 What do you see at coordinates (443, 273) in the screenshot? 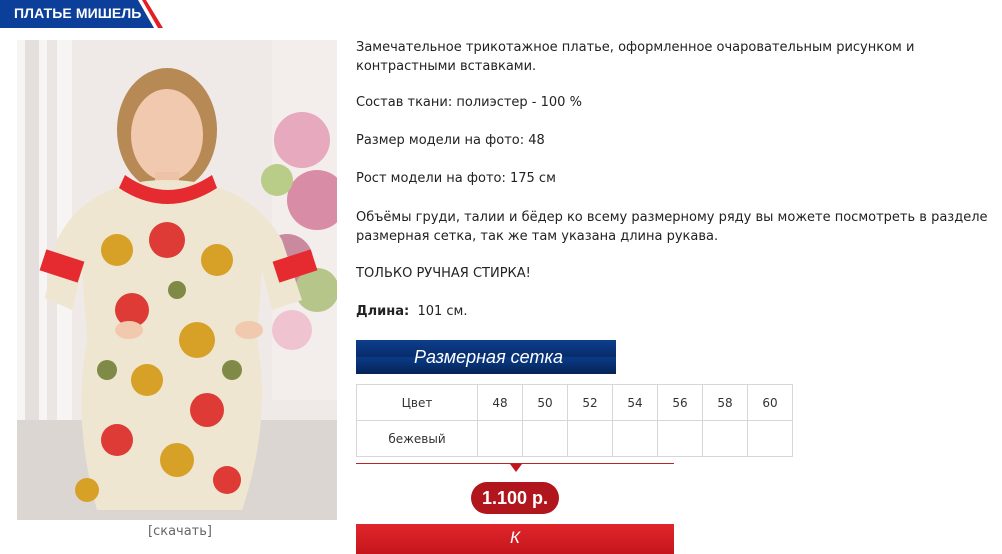
I see `care-instructions: ТОЛЬКО РУЧНАЯ СТИРКА!` at bounding box center [443, 273].